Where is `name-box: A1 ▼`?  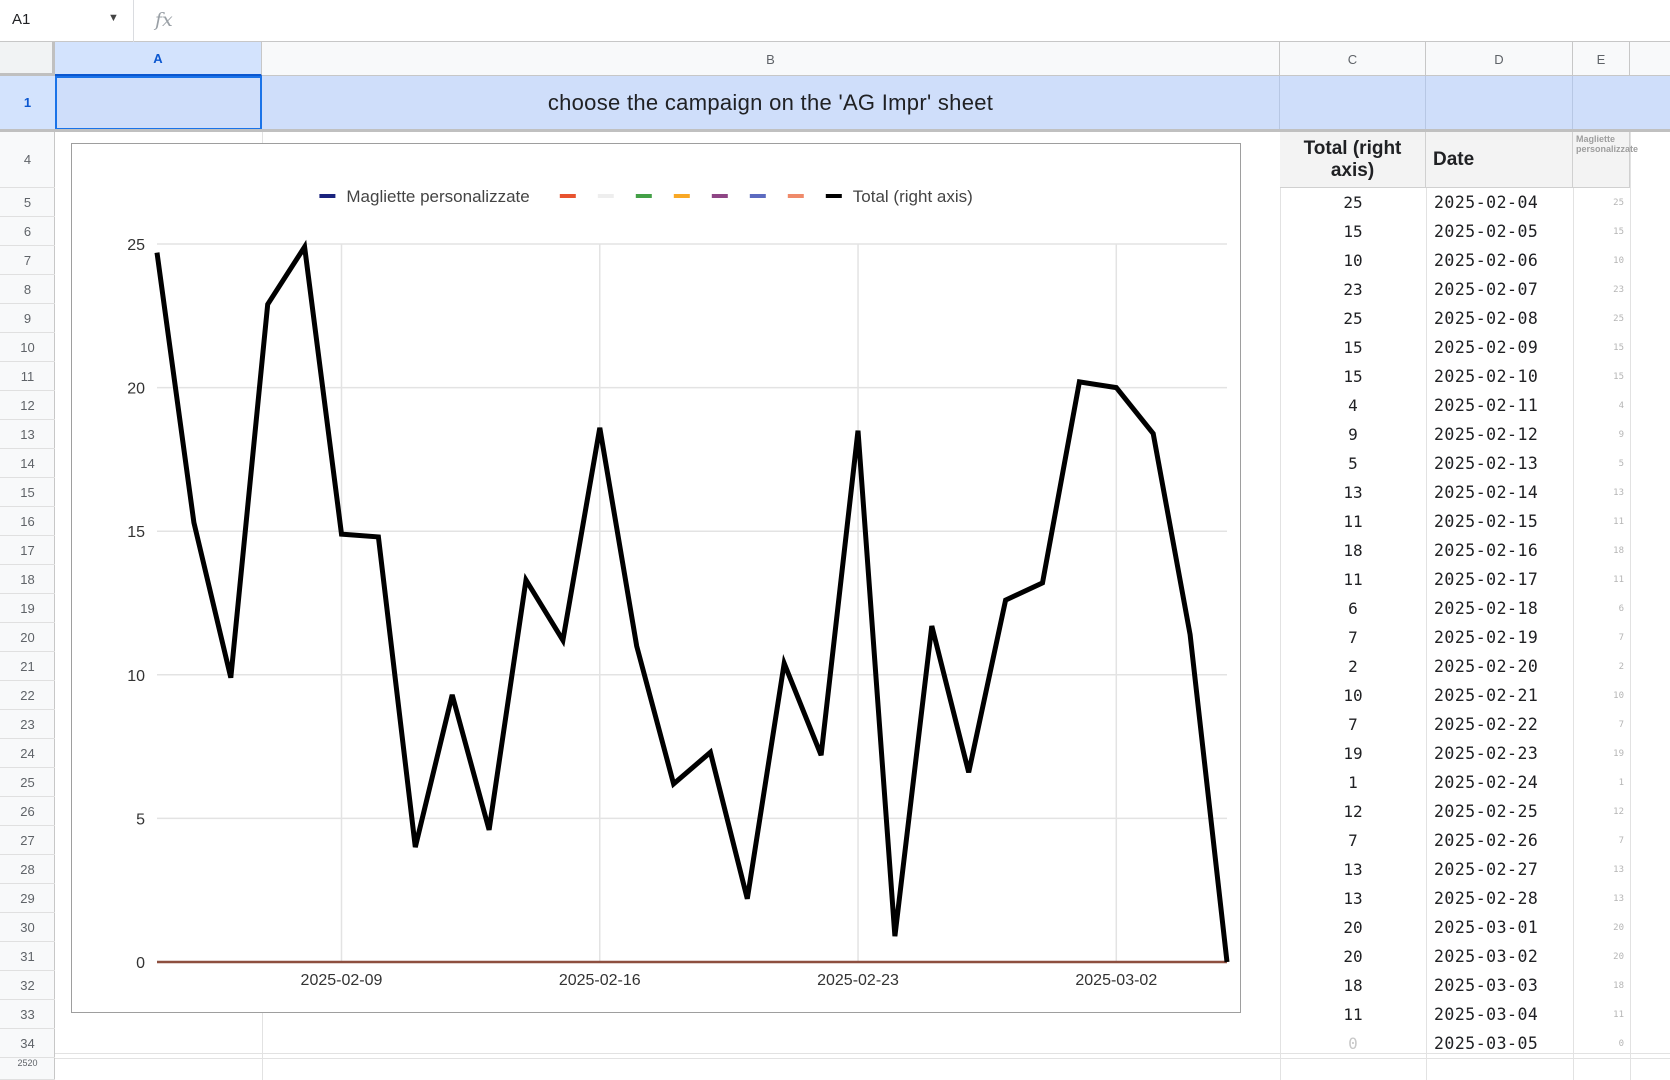
name-box: A1 ▼ is located at coordinates (67, 21).